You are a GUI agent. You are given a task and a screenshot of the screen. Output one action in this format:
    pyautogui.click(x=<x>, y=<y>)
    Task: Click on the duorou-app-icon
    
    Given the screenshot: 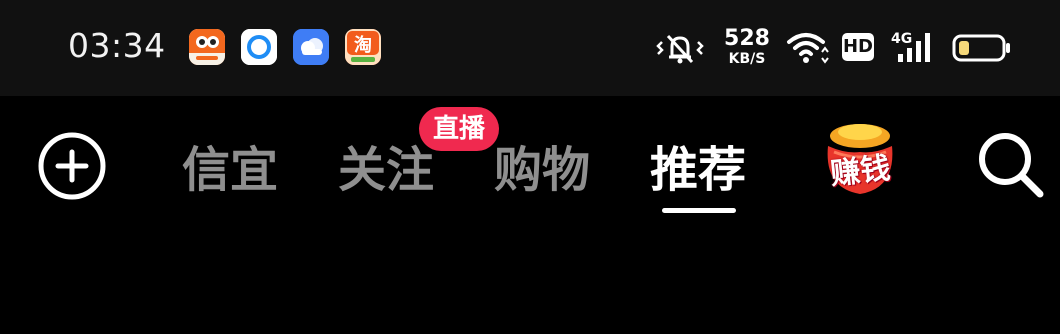 What is the action you would take?
    pyautogui.click(x=207, y=47)
    